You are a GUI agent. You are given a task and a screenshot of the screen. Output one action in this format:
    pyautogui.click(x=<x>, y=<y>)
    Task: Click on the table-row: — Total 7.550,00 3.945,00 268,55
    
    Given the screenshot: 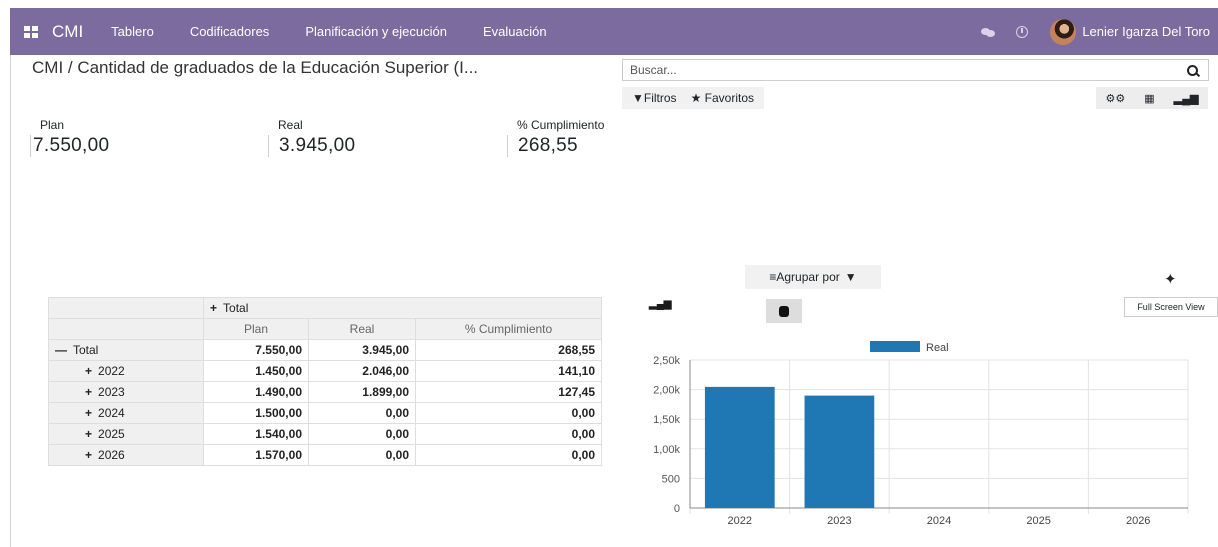 What is the action you would take?
    pyautogui.click(x=325, y=350)
    